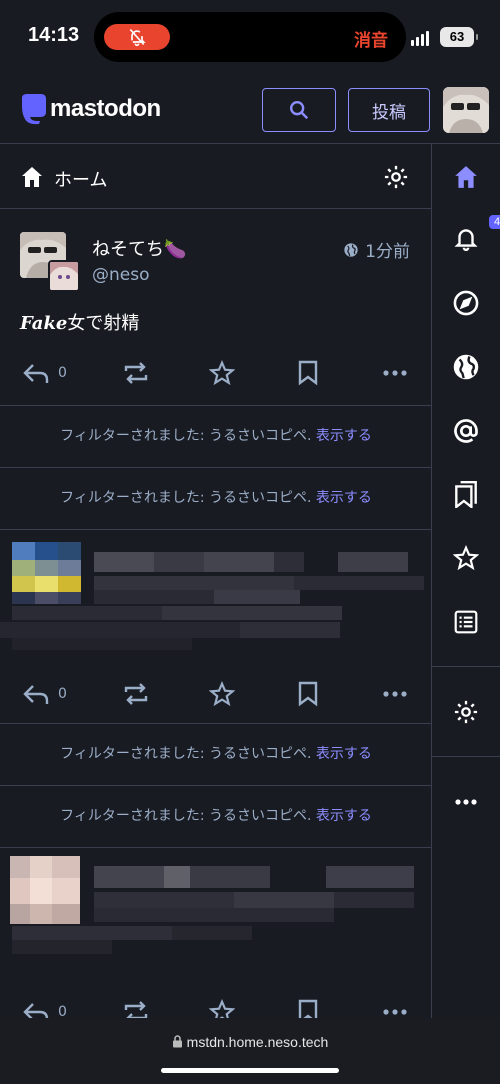 The image size is (500, 1084). What do you see at coordinates (389, 110) in the screenshot?
I see `compose-button: 投稿` at bounding box center [389, 110].